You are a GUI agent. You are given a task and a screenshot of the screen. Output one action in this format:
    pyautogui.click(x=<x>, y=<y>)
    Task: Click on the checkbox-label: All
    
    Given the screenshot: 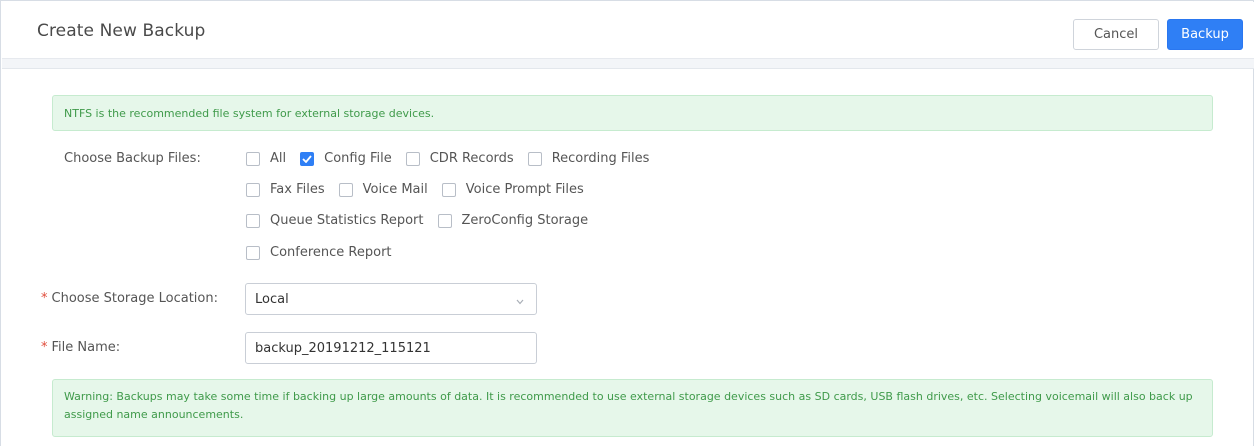 What is the action you would take?
    pyautogui.click(x=278, y=158)
    